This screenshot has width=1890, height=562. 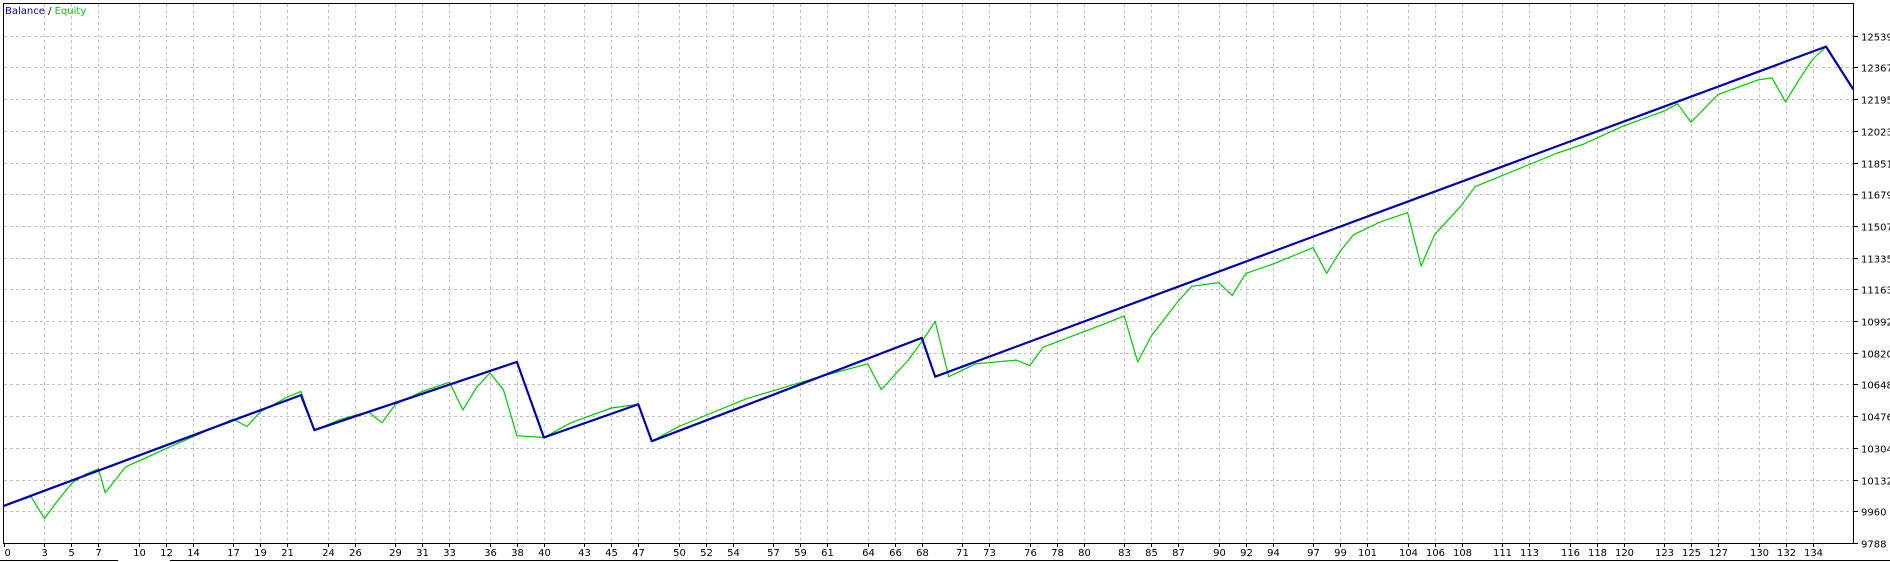 I want to click on x-tick-label: 24, so click(x=328, y=553).